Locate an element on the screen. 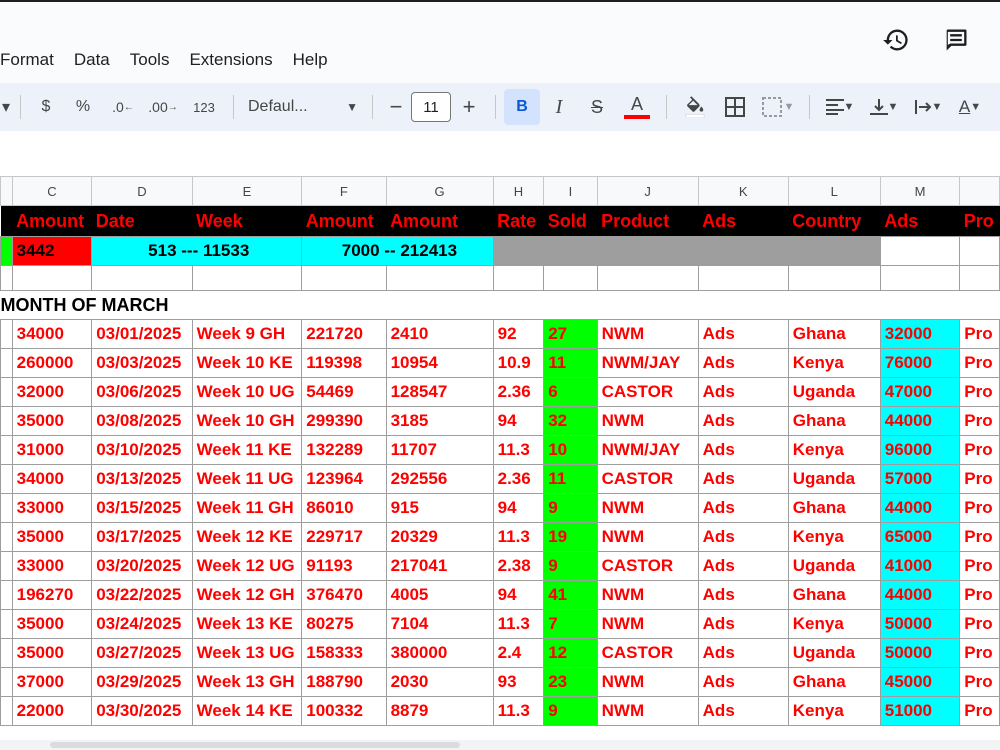  table-cell: 03/24/2025 is located at coordinates (142, 624).